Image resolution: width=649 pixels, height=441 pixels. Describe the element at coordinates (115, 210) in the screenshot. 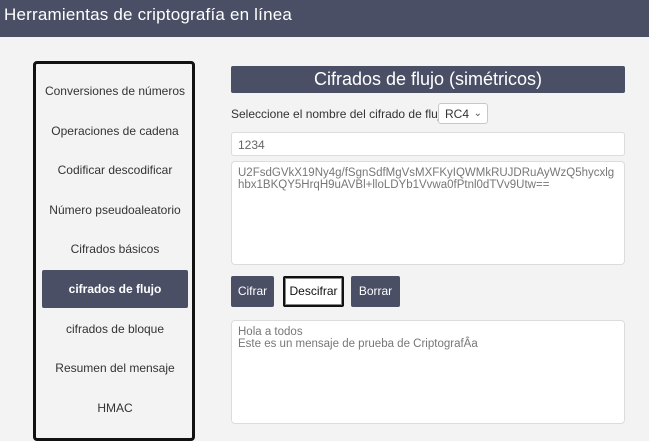

I see `sidebar-item-pseudorandom-number: Número pseudoaleatorio` at that location.